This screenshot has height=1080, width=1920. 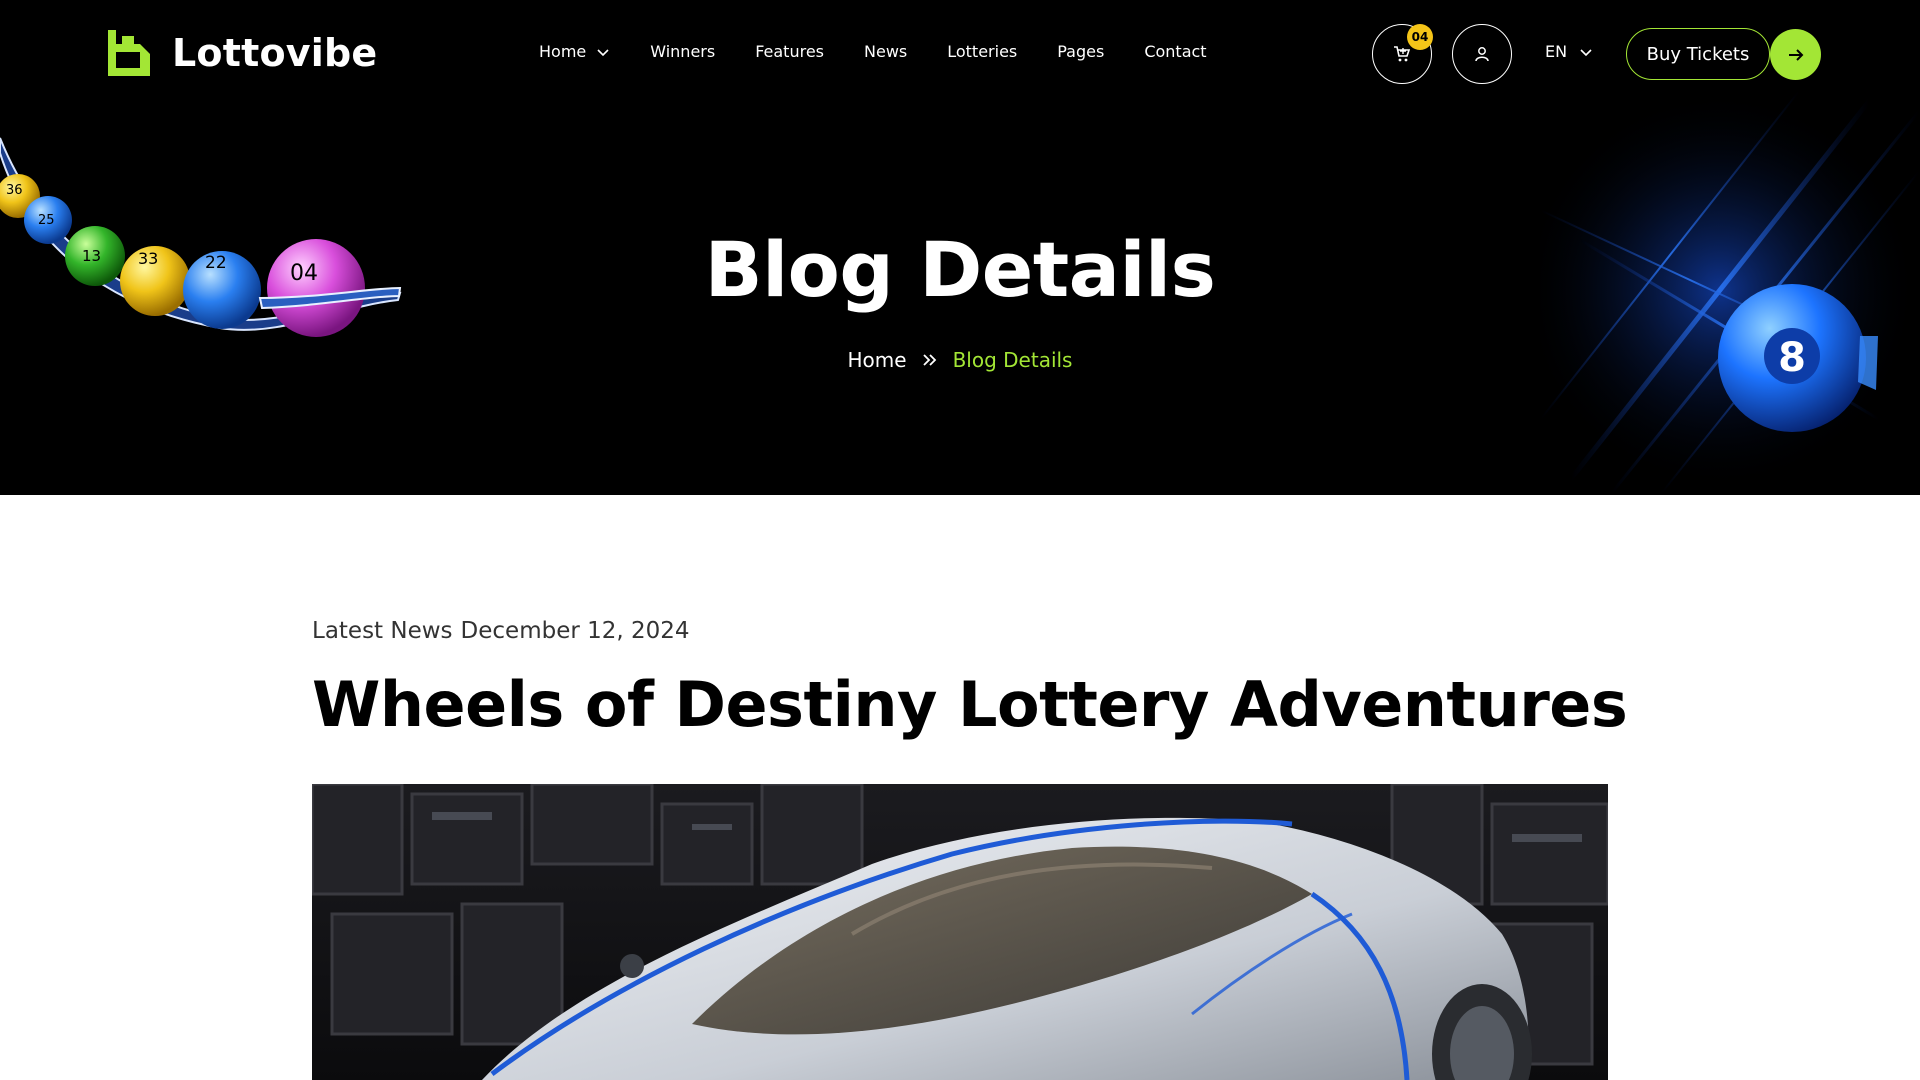 I want to click on nav-label: News, so click(x=886, y=51).